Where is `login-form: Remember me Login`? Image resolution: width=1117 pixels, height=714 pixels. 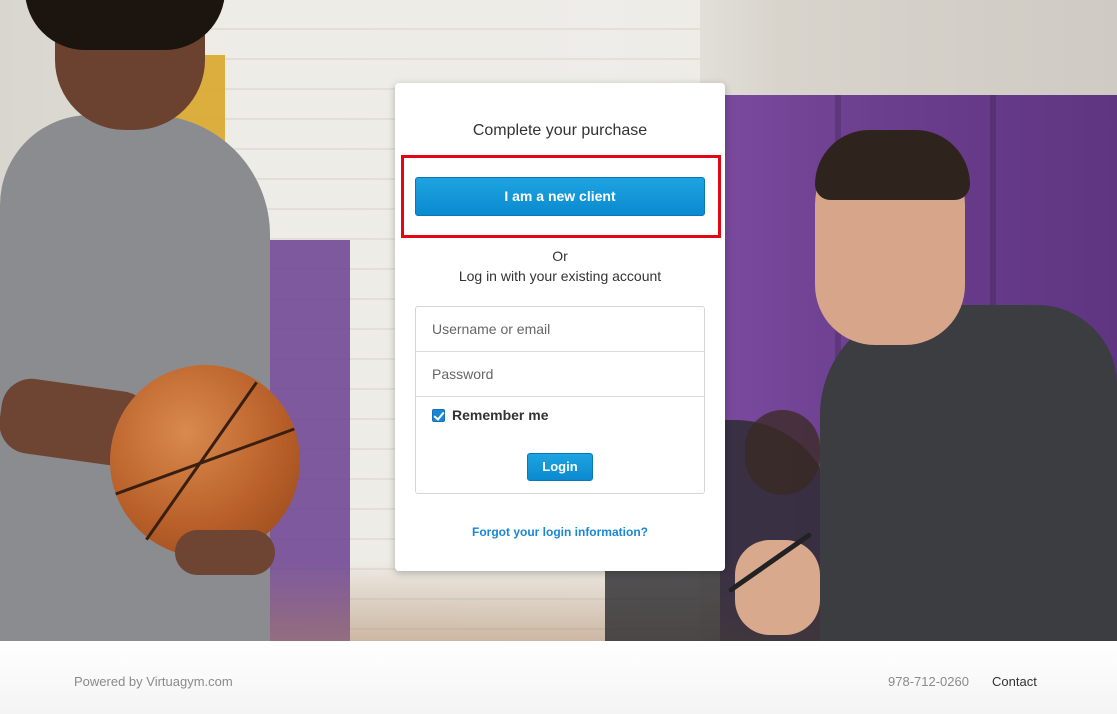
login-form: Remember me Login is located at coordinates (560, 400).